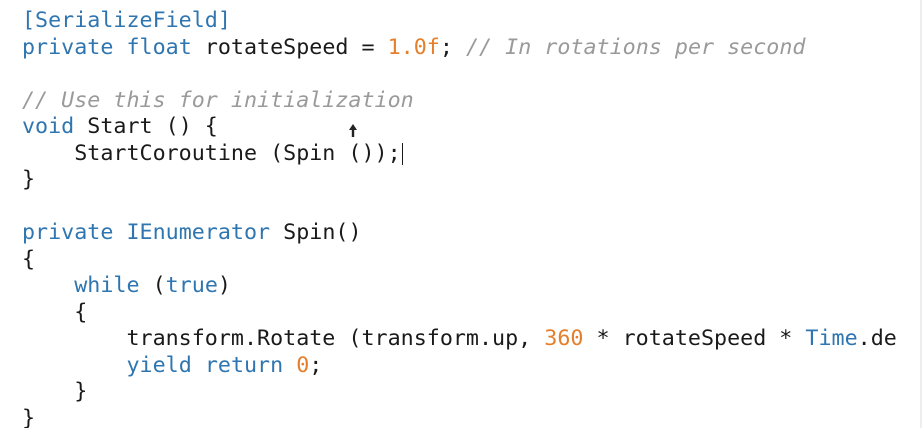  What do you see at coordinates (831, 338) in the screenshot?
I see `code-token-ty: Time` at bounding box center [831, 338].